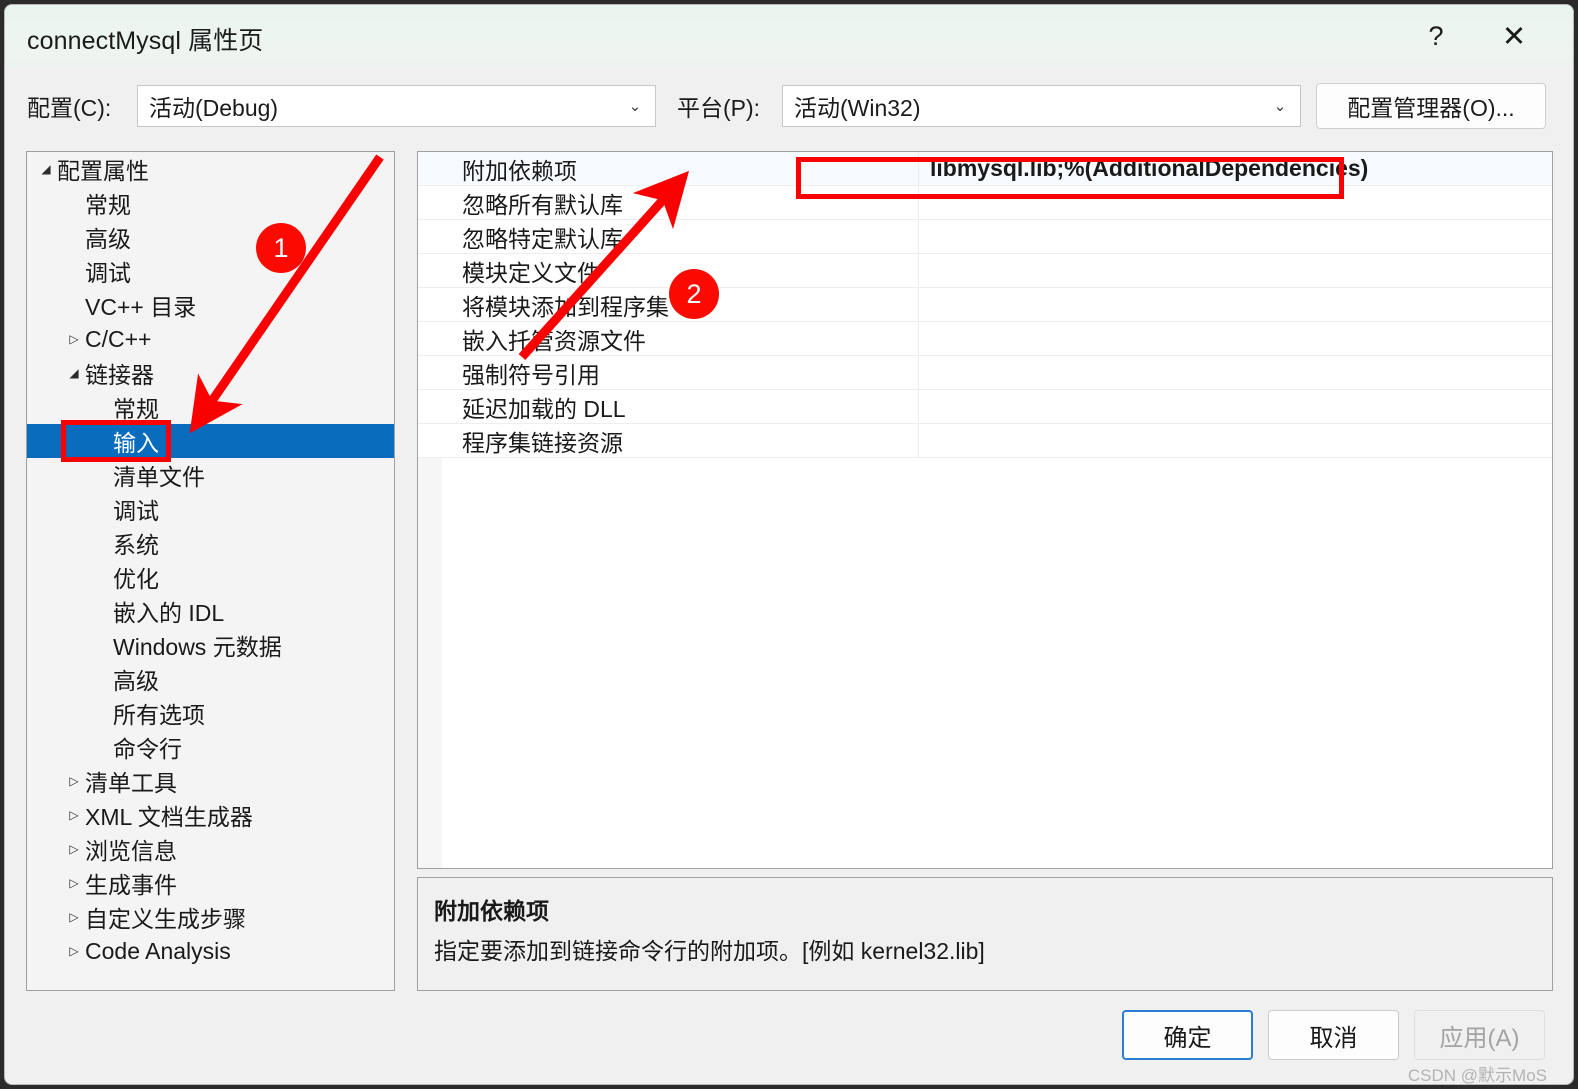  Describe the element at coordinates (1041, 106) in the screenshot. I see `platform-select: 活动(Win32) ⌄` at that location.